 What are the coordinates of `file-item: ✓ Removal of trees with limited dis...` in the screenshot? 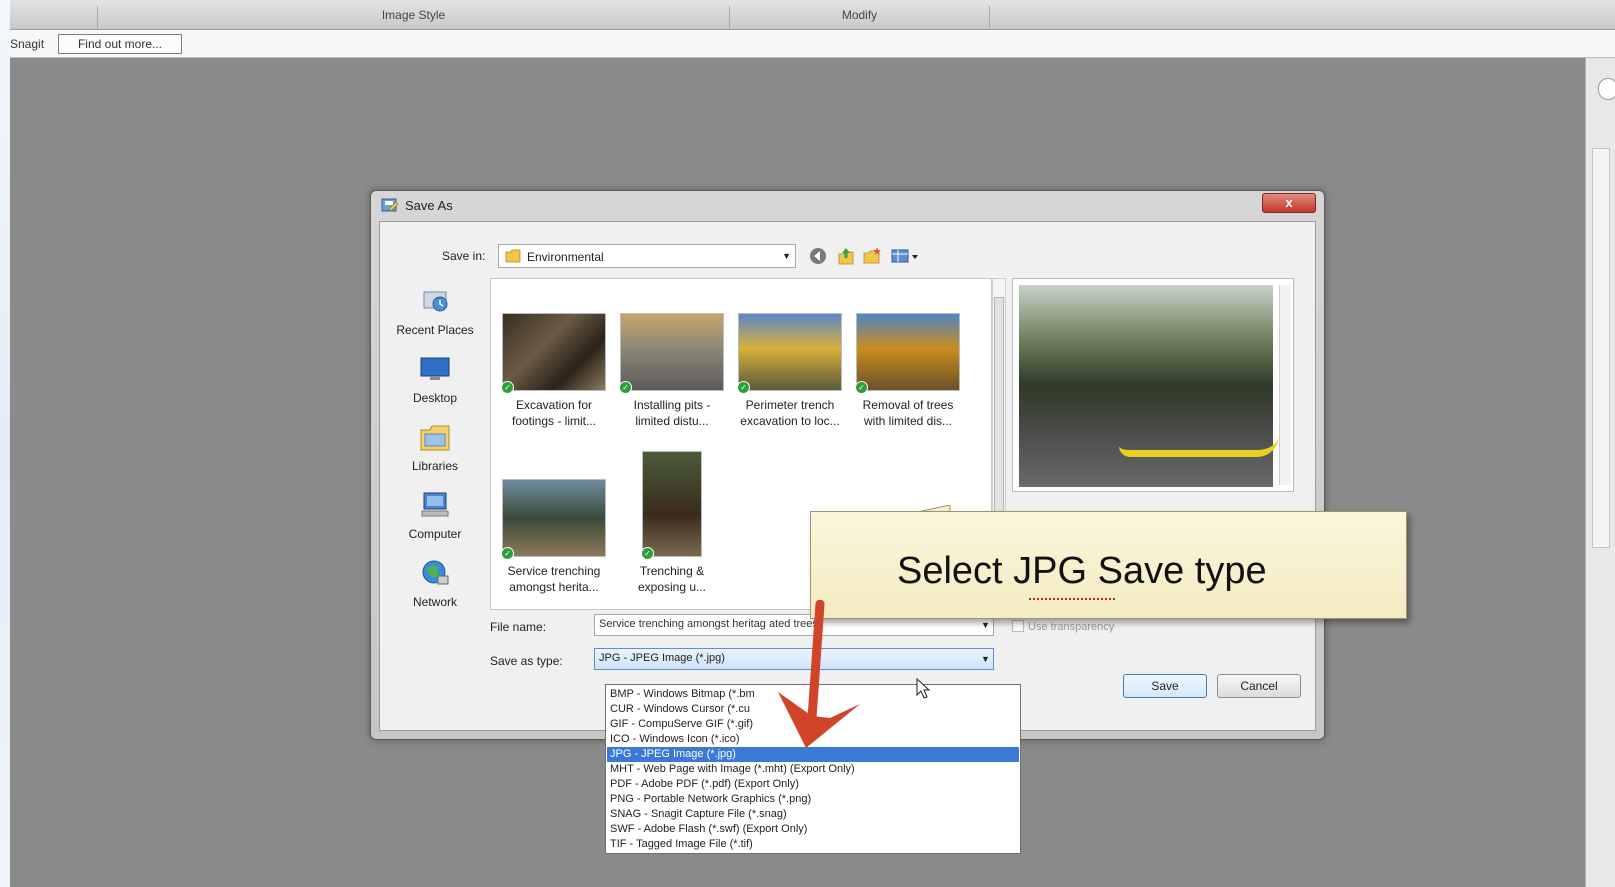 It's located at (908, 371).